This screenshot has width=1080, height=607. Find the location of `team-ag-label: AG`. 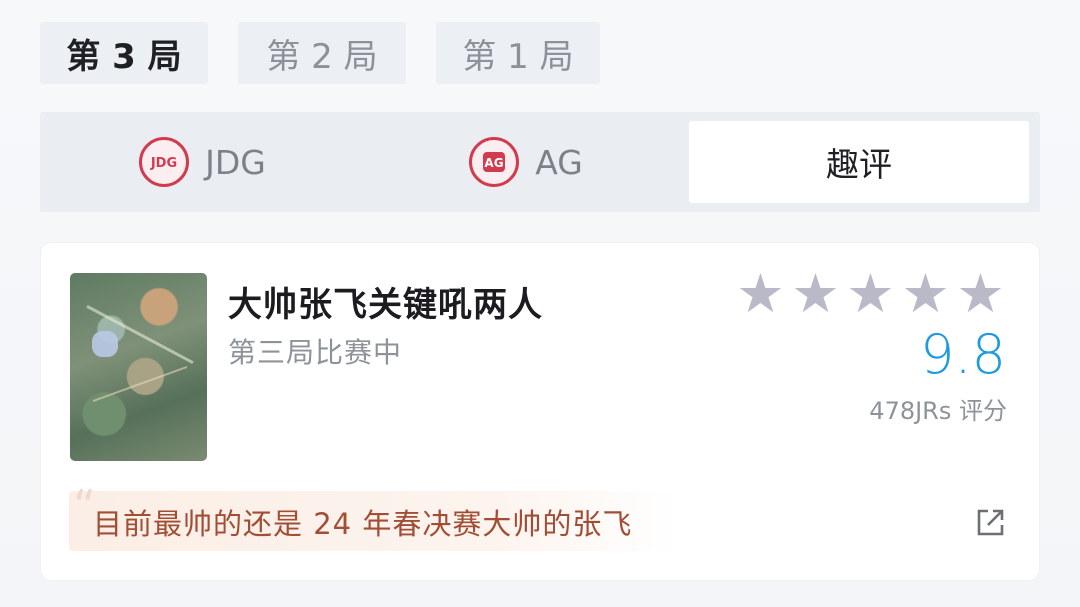

team-ag-label: AG is located at coordinates (559, 162).